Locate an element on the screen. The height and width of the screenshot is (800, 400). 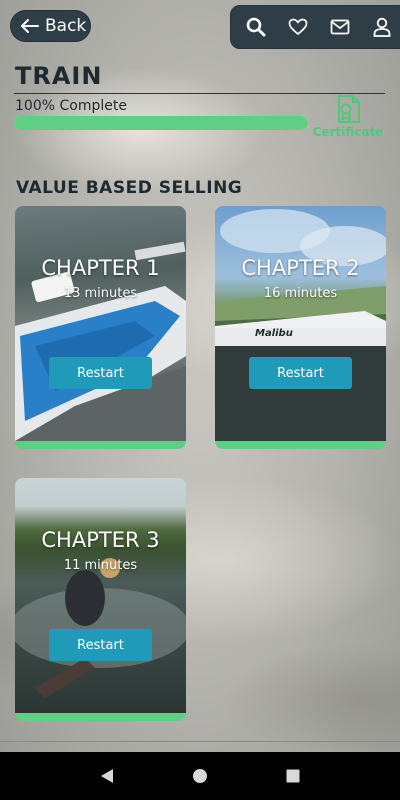
progress-bar is located at coordinates (161, 123).